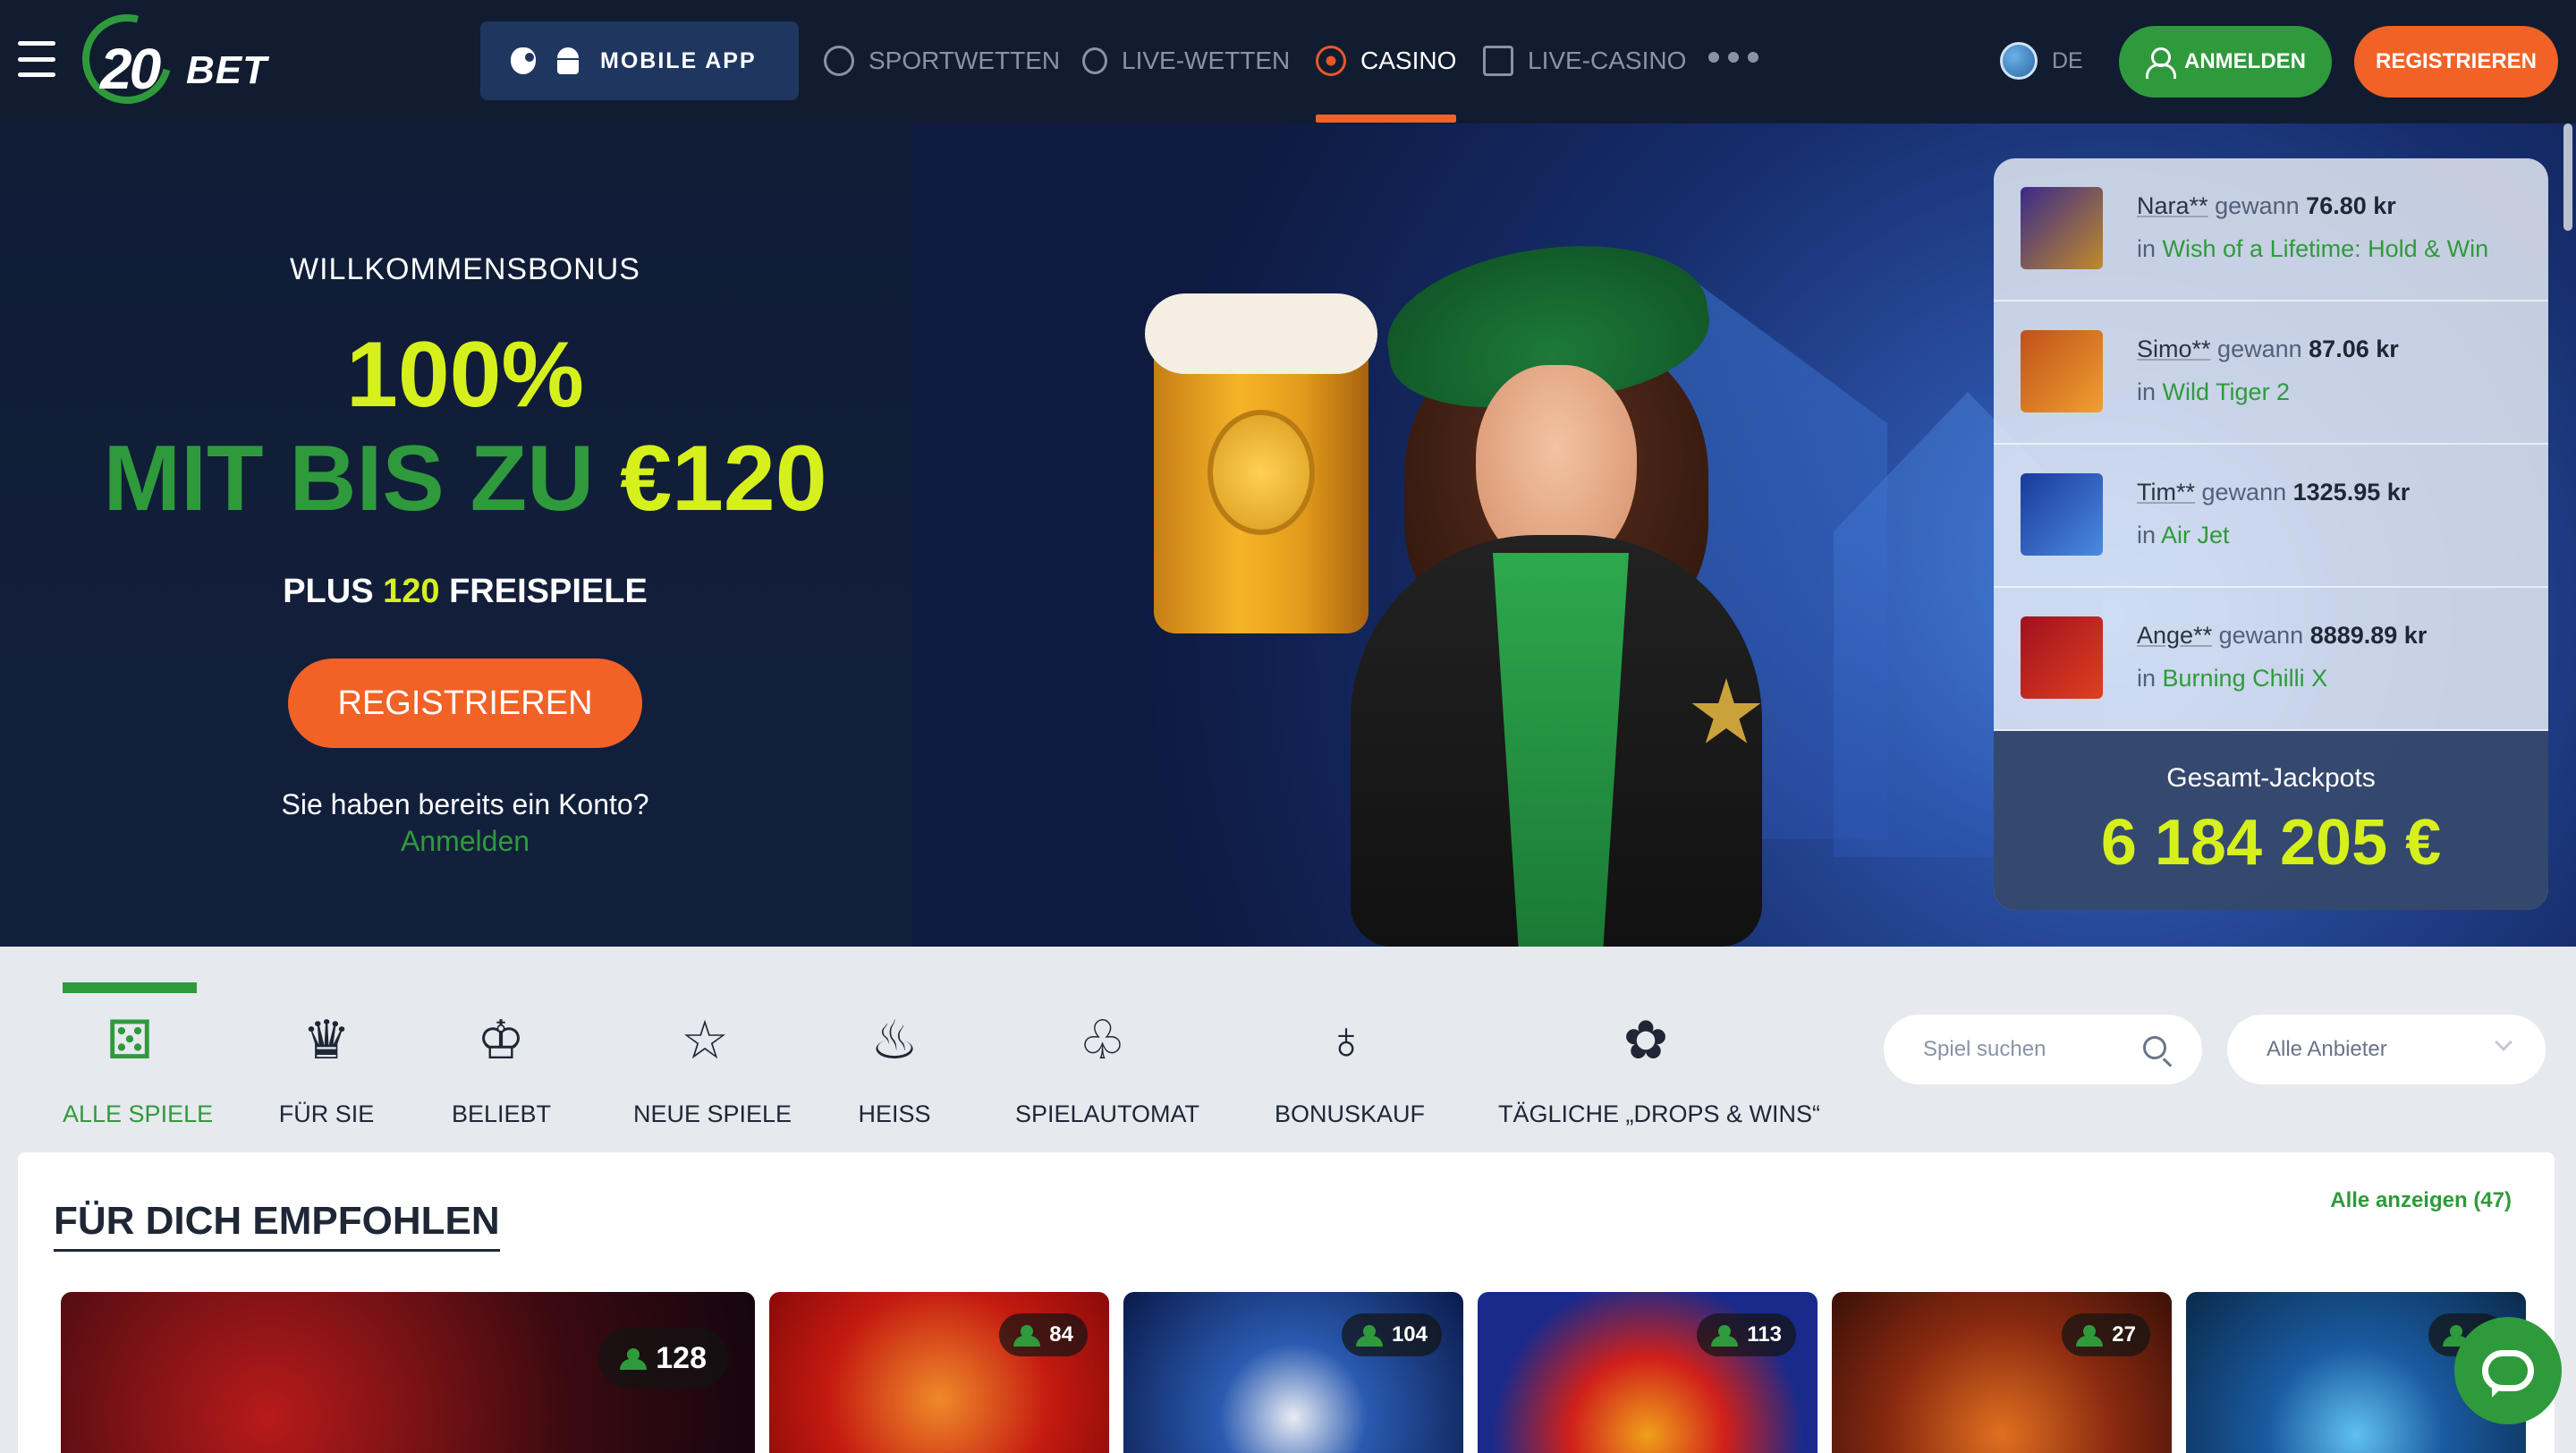 The width and height of the screenshot is (2576, 1453). Describe the element at coordinates (2166, 492) in the screenshot. I see `winner-name: Tim**` at that location.